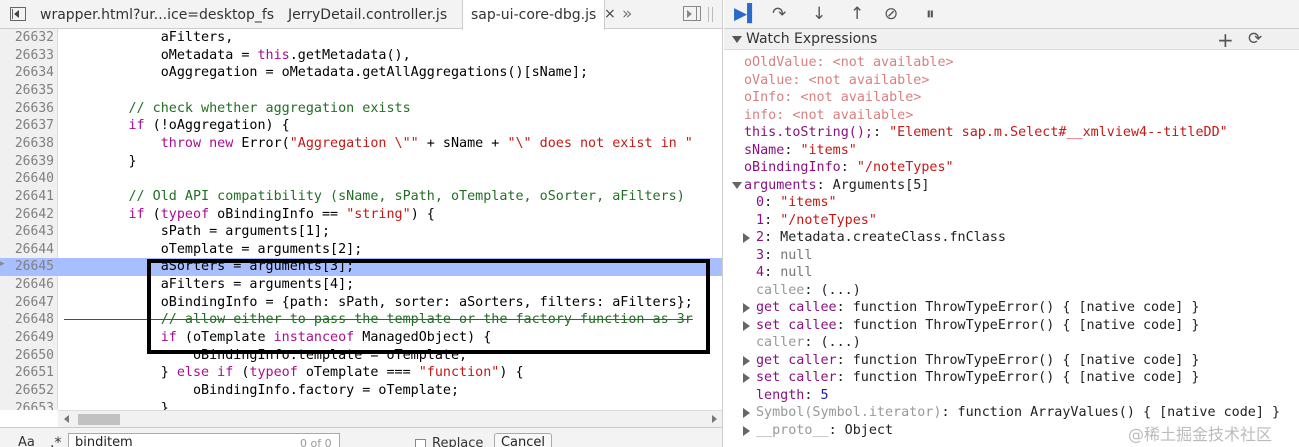 The height and width of the screenshot is (447, 1299). I want to click on watch-token: oBindingInfo, so click(792, 167).